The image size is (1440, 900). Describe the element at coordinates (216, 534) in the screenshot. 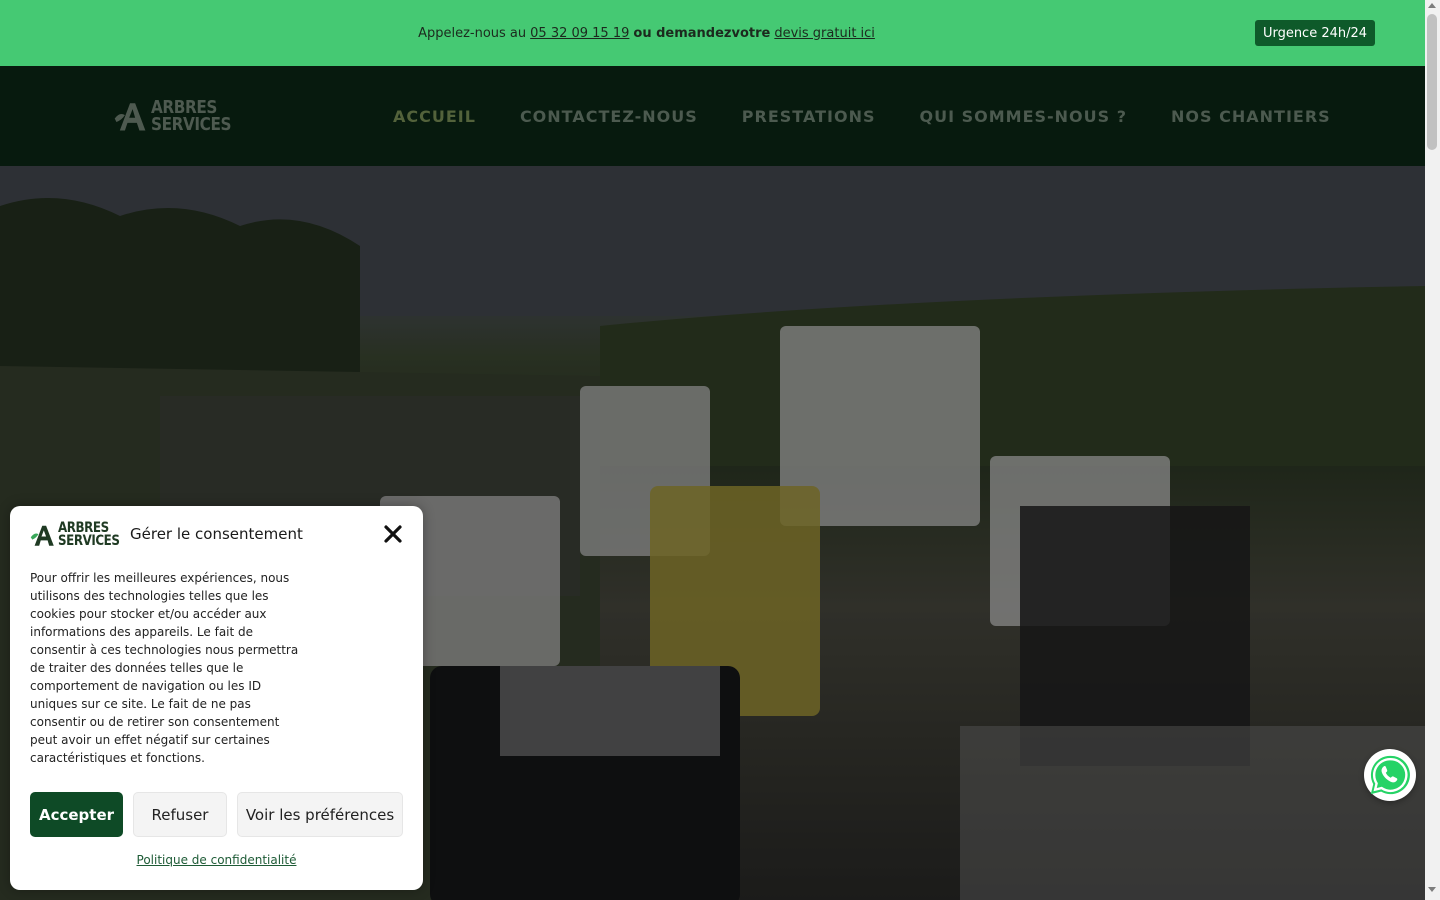

I see `consent-title: Gérer le consentement` at that location.